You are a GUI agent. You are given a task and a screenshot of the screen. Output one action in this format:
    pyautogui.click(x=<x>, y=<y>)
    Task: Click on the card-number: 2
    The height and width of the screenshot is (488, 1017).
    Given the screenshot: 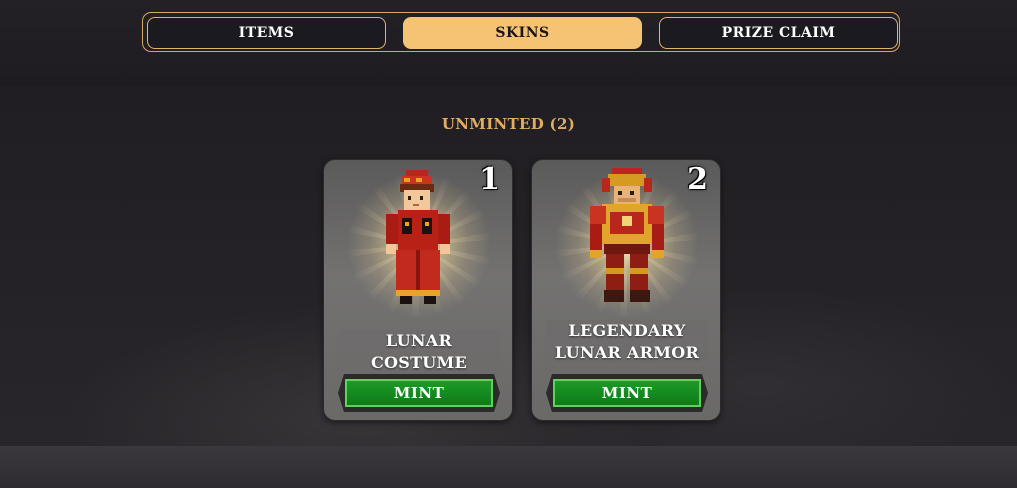 What is the action you would take?
    pyautogui.click(x=697, y=179)
    